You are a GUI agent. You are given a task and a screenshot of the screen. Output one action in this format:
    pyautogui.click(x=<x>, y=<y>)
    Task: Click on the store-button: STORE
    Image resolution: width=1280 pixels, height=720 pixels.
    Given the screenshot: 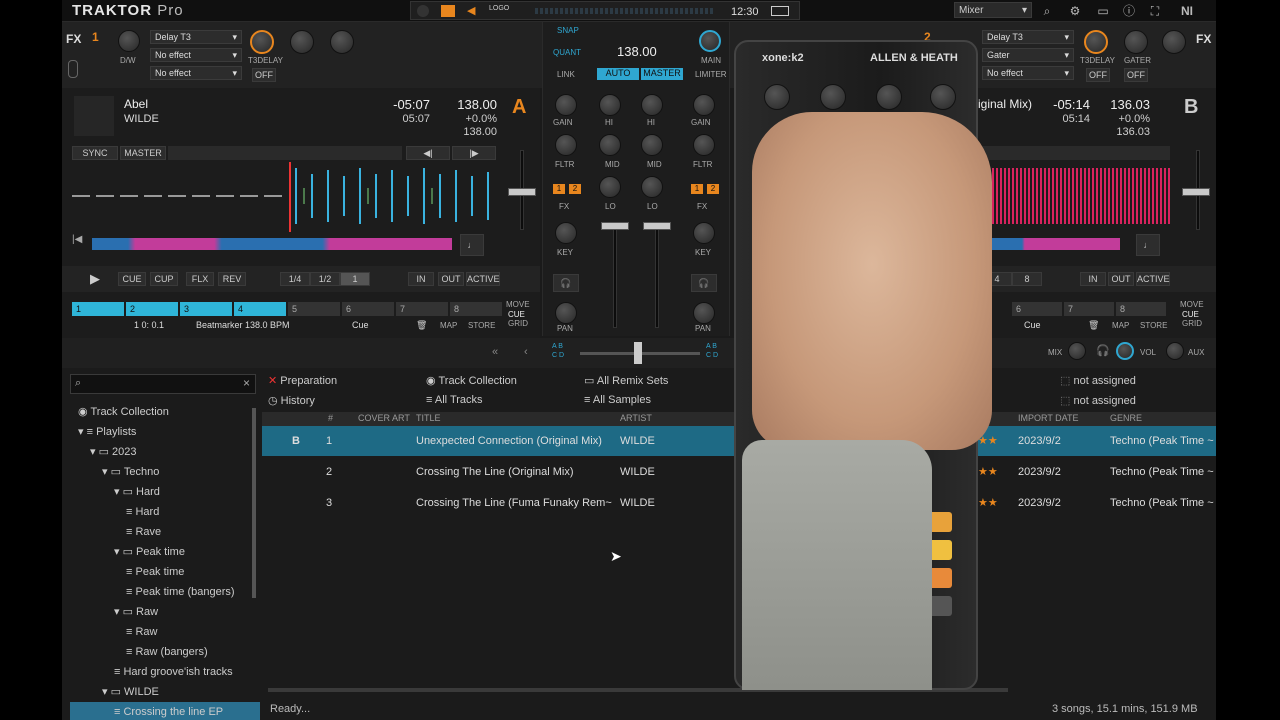 What is the action you would take?
    pyautogui.click(x=481, y=325)
    